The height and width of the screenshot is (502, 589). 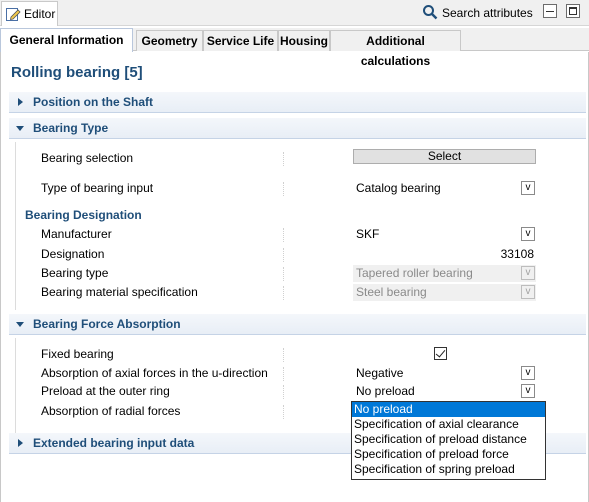 What do you see at coordinates (13, 14) in the screenshot?
I see `edit-icon` at bounding box center [13, 14].